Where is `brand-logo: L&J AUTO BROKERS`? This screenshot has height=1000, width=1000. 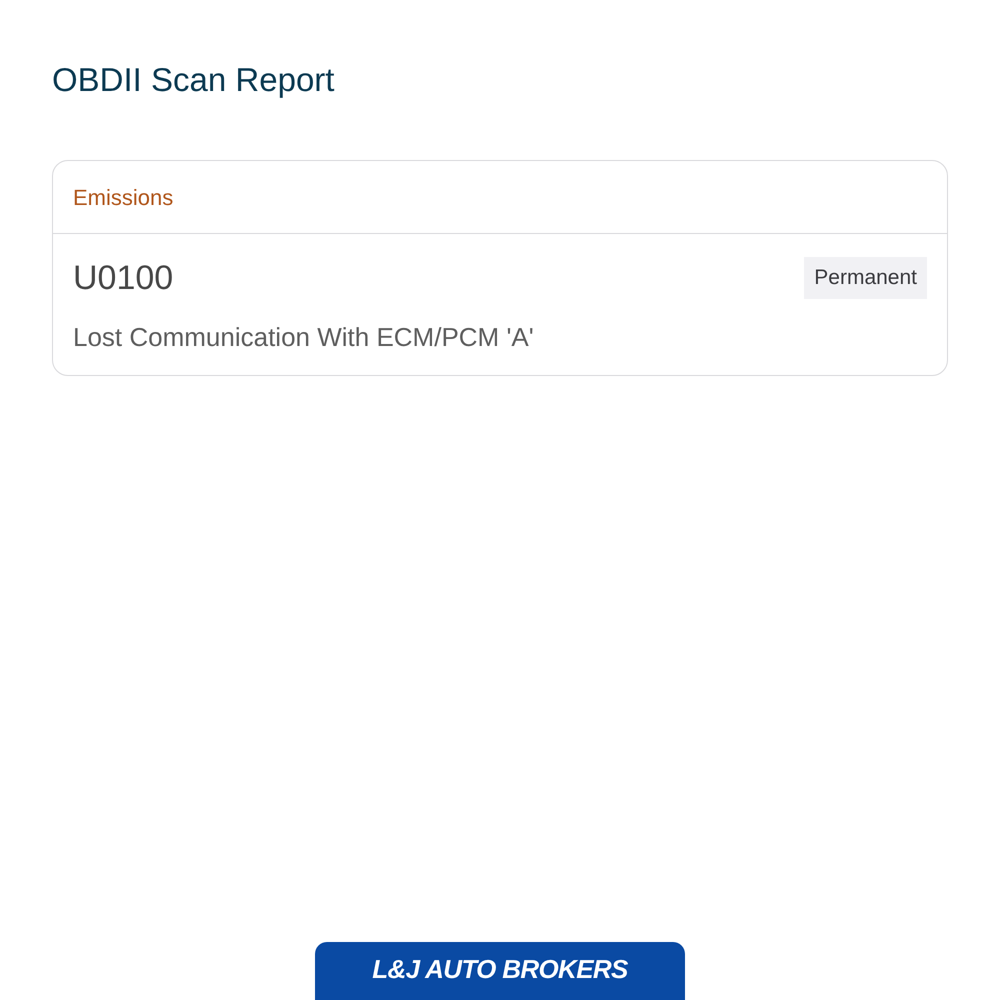 brand-logo: L&J AUTO BROKERS is located at coordinates (500, 971).